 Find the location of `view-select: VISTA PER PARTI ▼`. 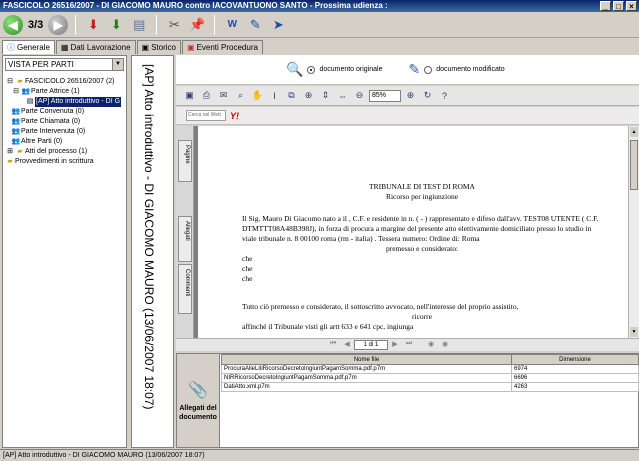

view-select: VISTA PER PARTI ▼ is located at coordinates (64, 64).